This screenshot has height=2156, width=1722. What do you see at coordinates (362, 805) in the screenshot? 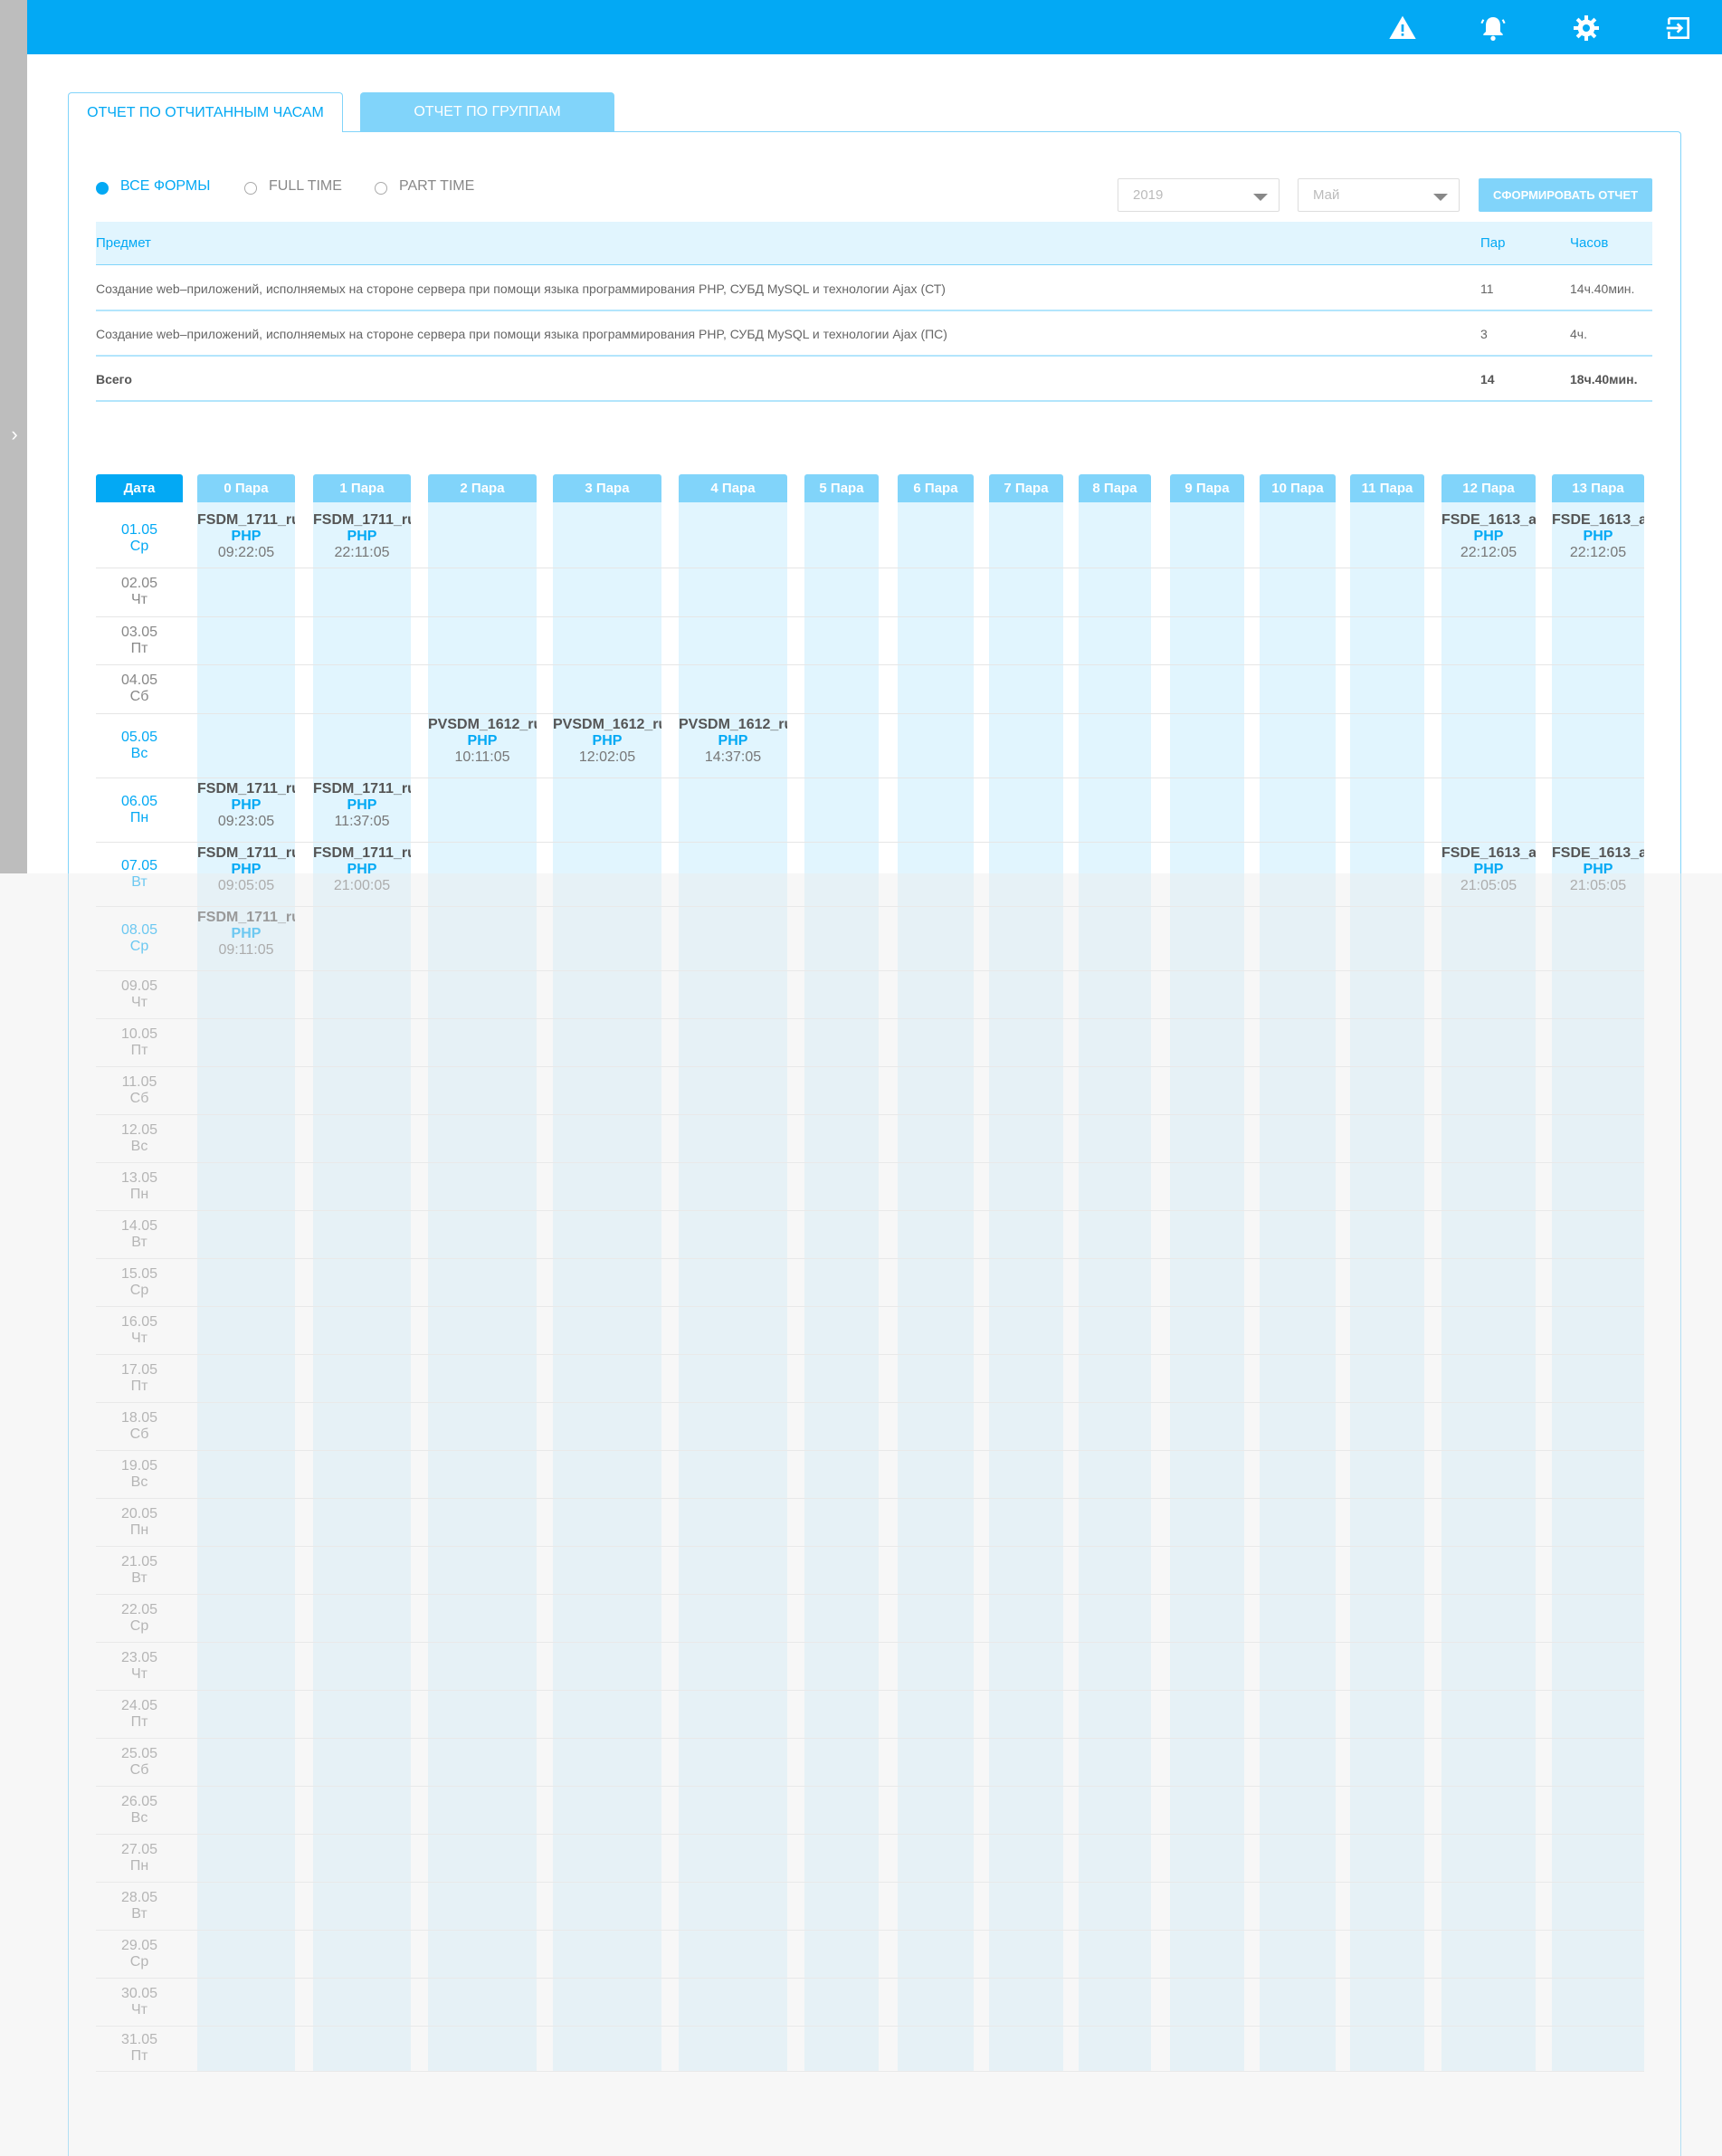
I see `schedule-entry: FSDM_1711_ru PHP 11:37:05` at bounding box center [362, 805].